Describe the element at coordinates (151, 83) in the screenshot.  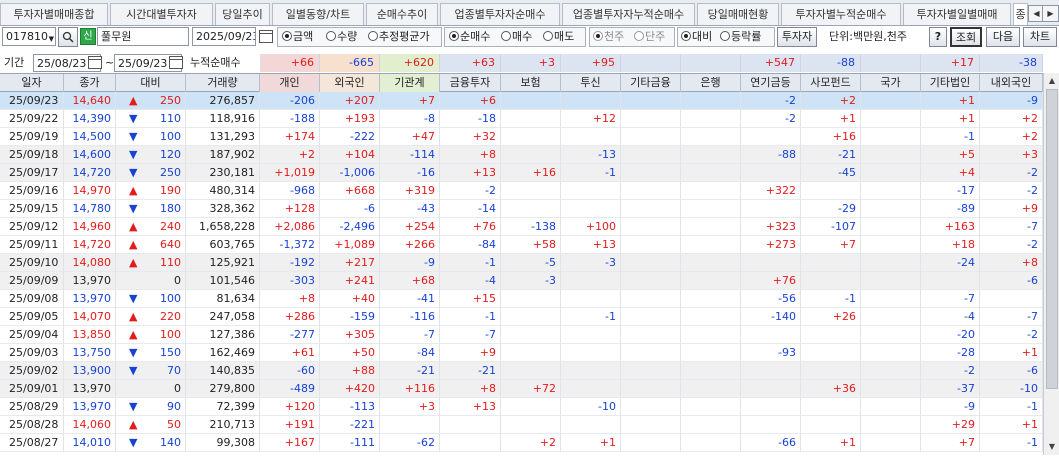
I see `column-header: 대비` at that location.